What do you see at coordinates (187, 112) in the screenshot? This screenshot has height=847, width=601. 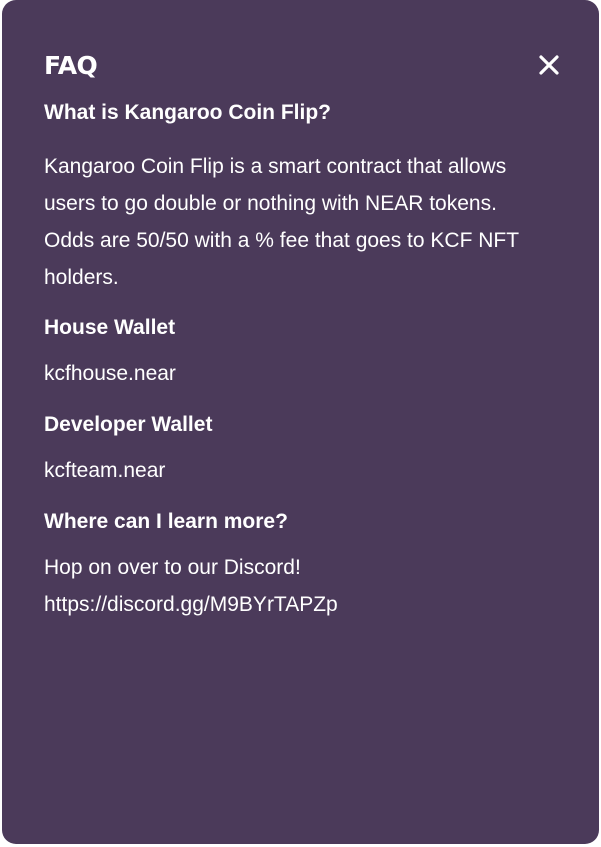 I see `faq-question-what-is-kcf: What is Kangaroo Coin Flip?` at bounding box center [187, 112].